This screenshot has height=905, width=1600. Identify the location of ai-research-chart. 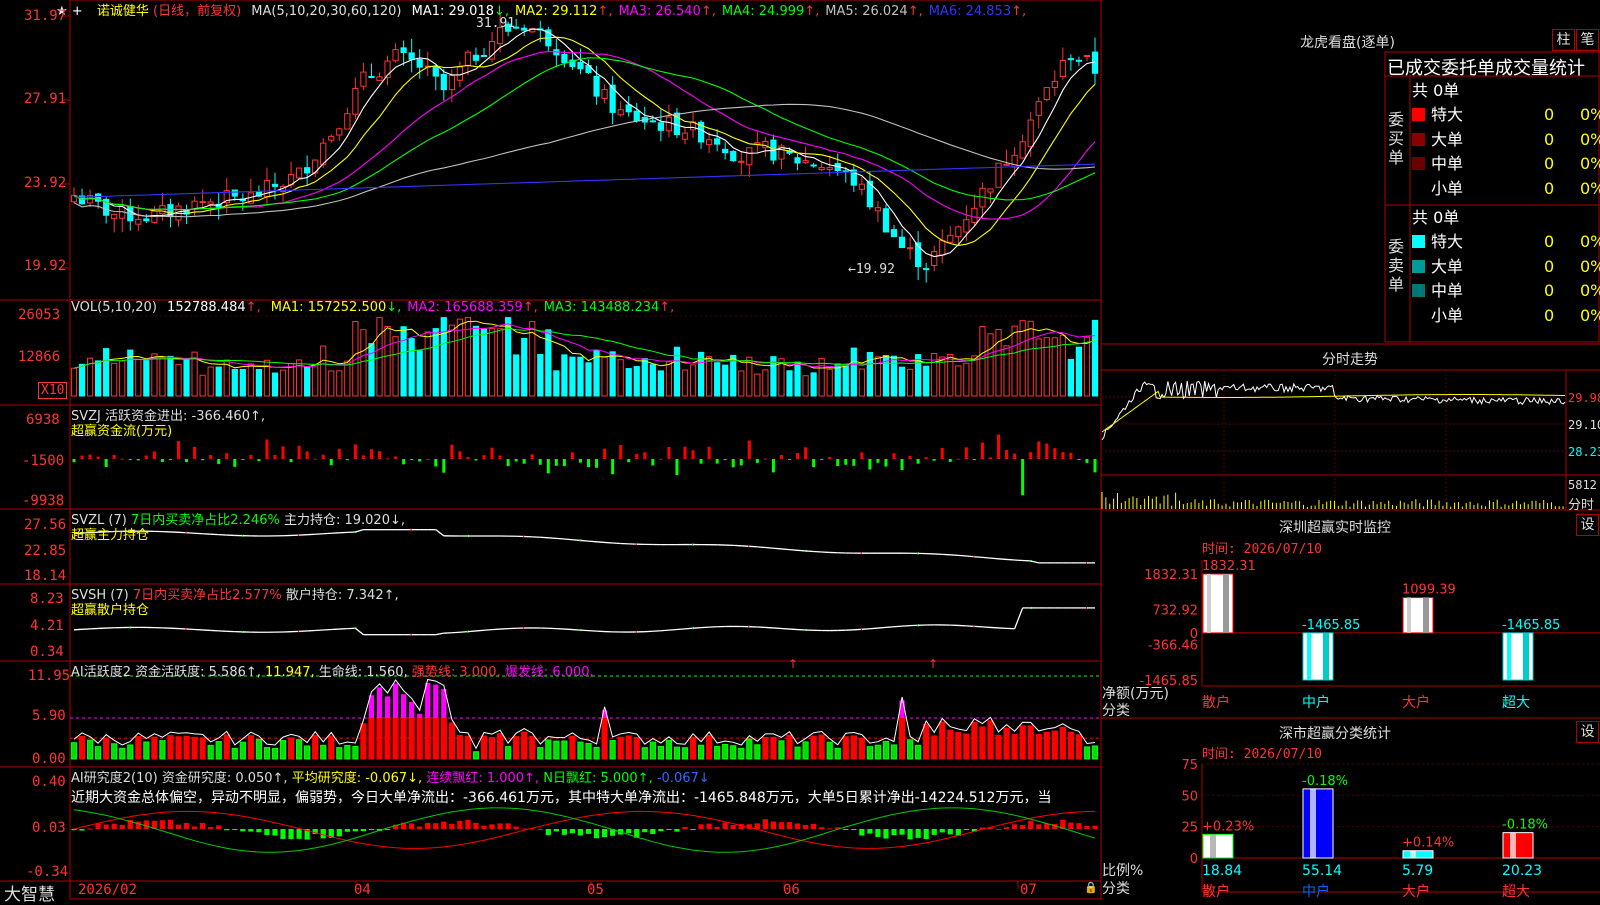
(584, 830).